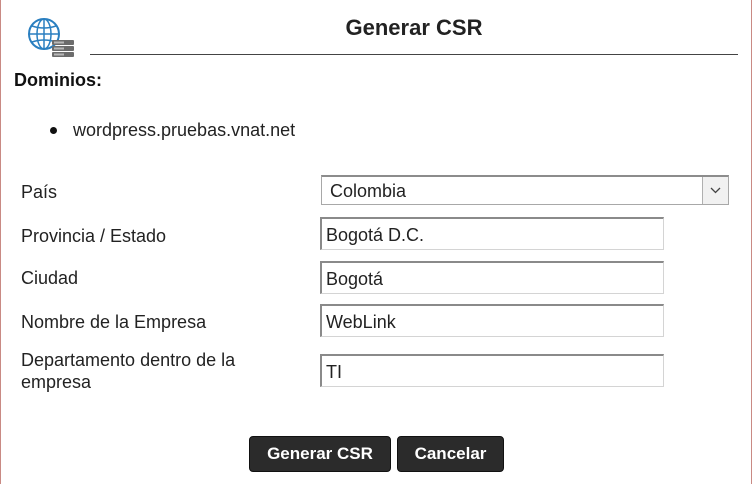 The height and width of the screenshot is (484, 752). What do you see at coordinates (39, 192) in the screenshot?
I see `country-label: País` at bounding box center [39, 192].